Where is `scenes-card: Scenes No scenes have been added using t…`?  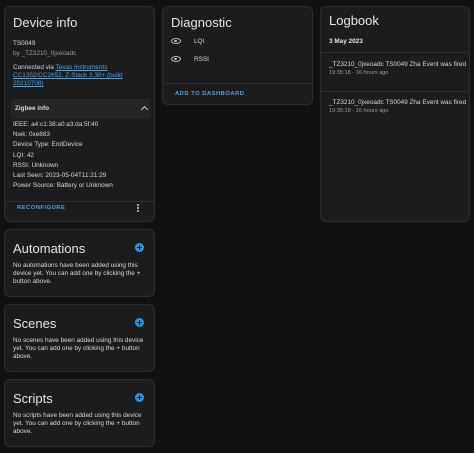 scenes-card: Scenes No scenes have been added using t… is located at coordinates (79, 338).